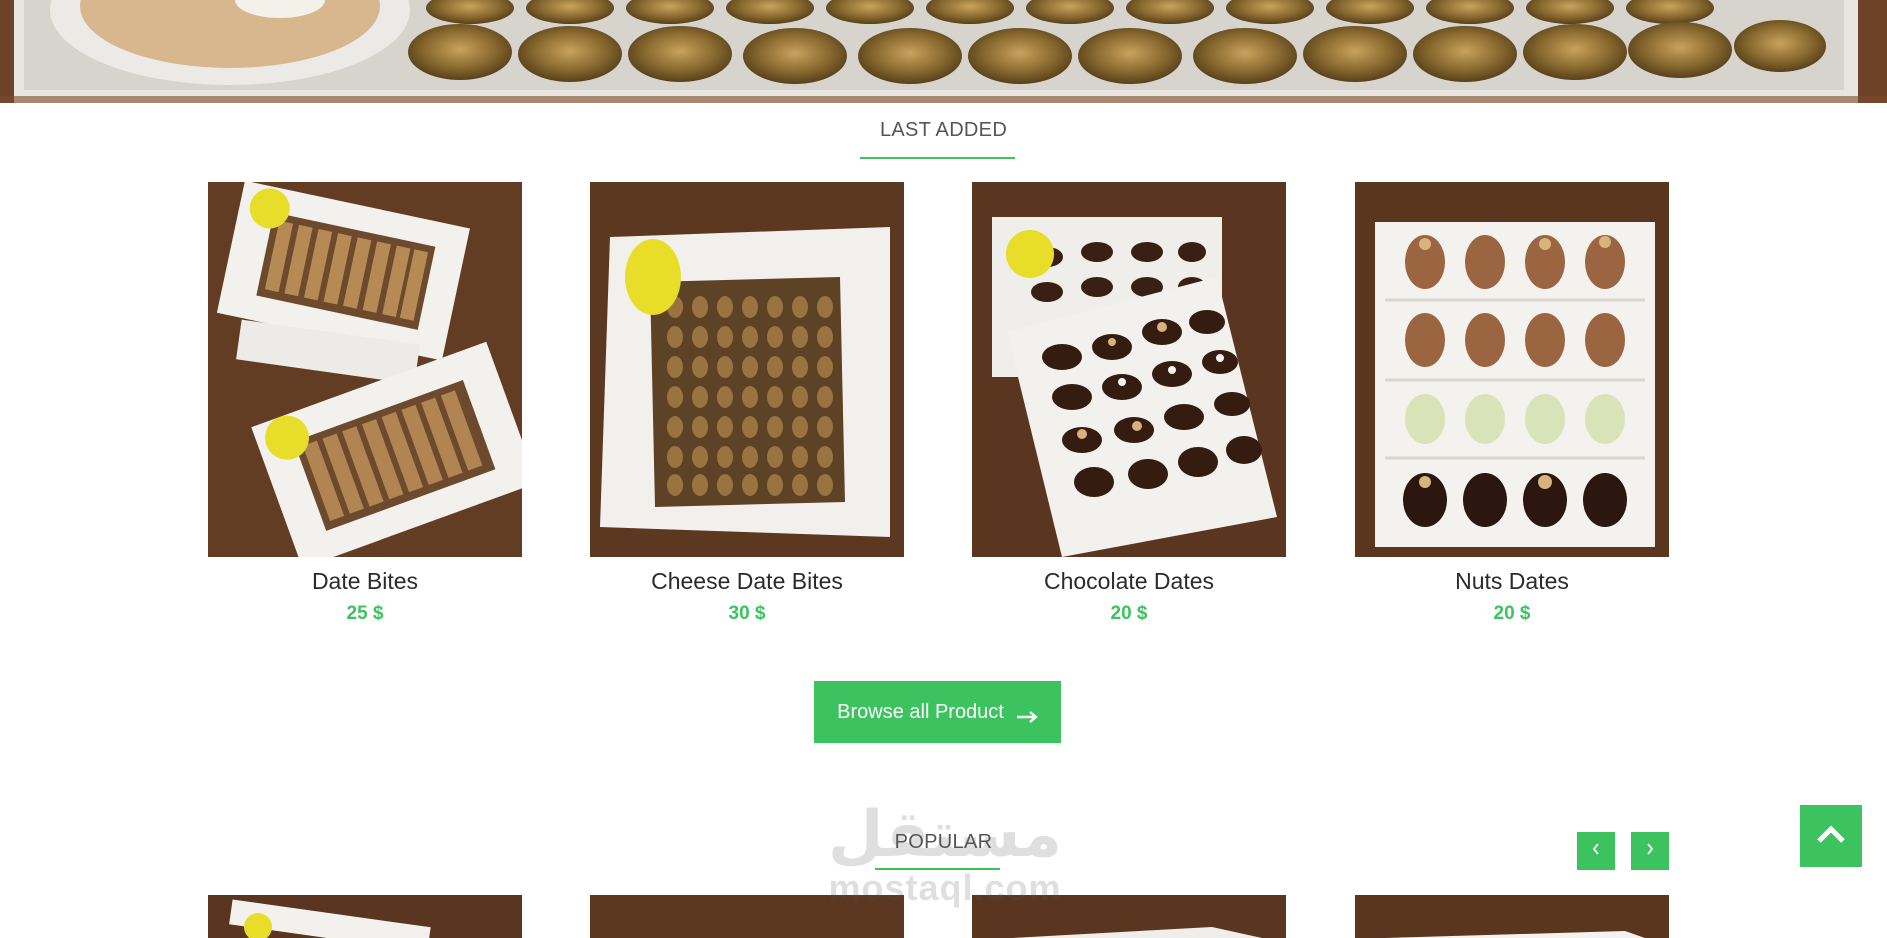  I want to click on last-added-title: LAST ADDED, so click(943, 130).